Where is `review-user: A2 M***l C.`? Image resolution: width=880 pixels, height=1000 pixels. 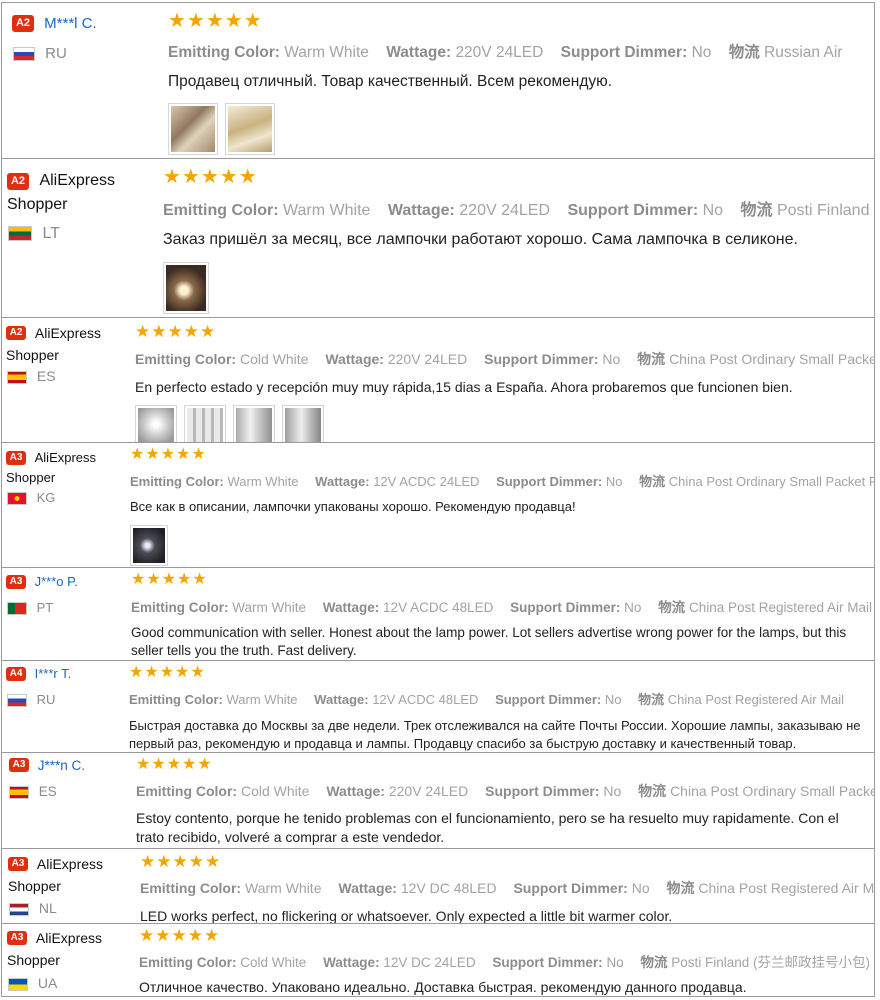
review-user: A2 M***l C. is located at coordinates (87, 23).